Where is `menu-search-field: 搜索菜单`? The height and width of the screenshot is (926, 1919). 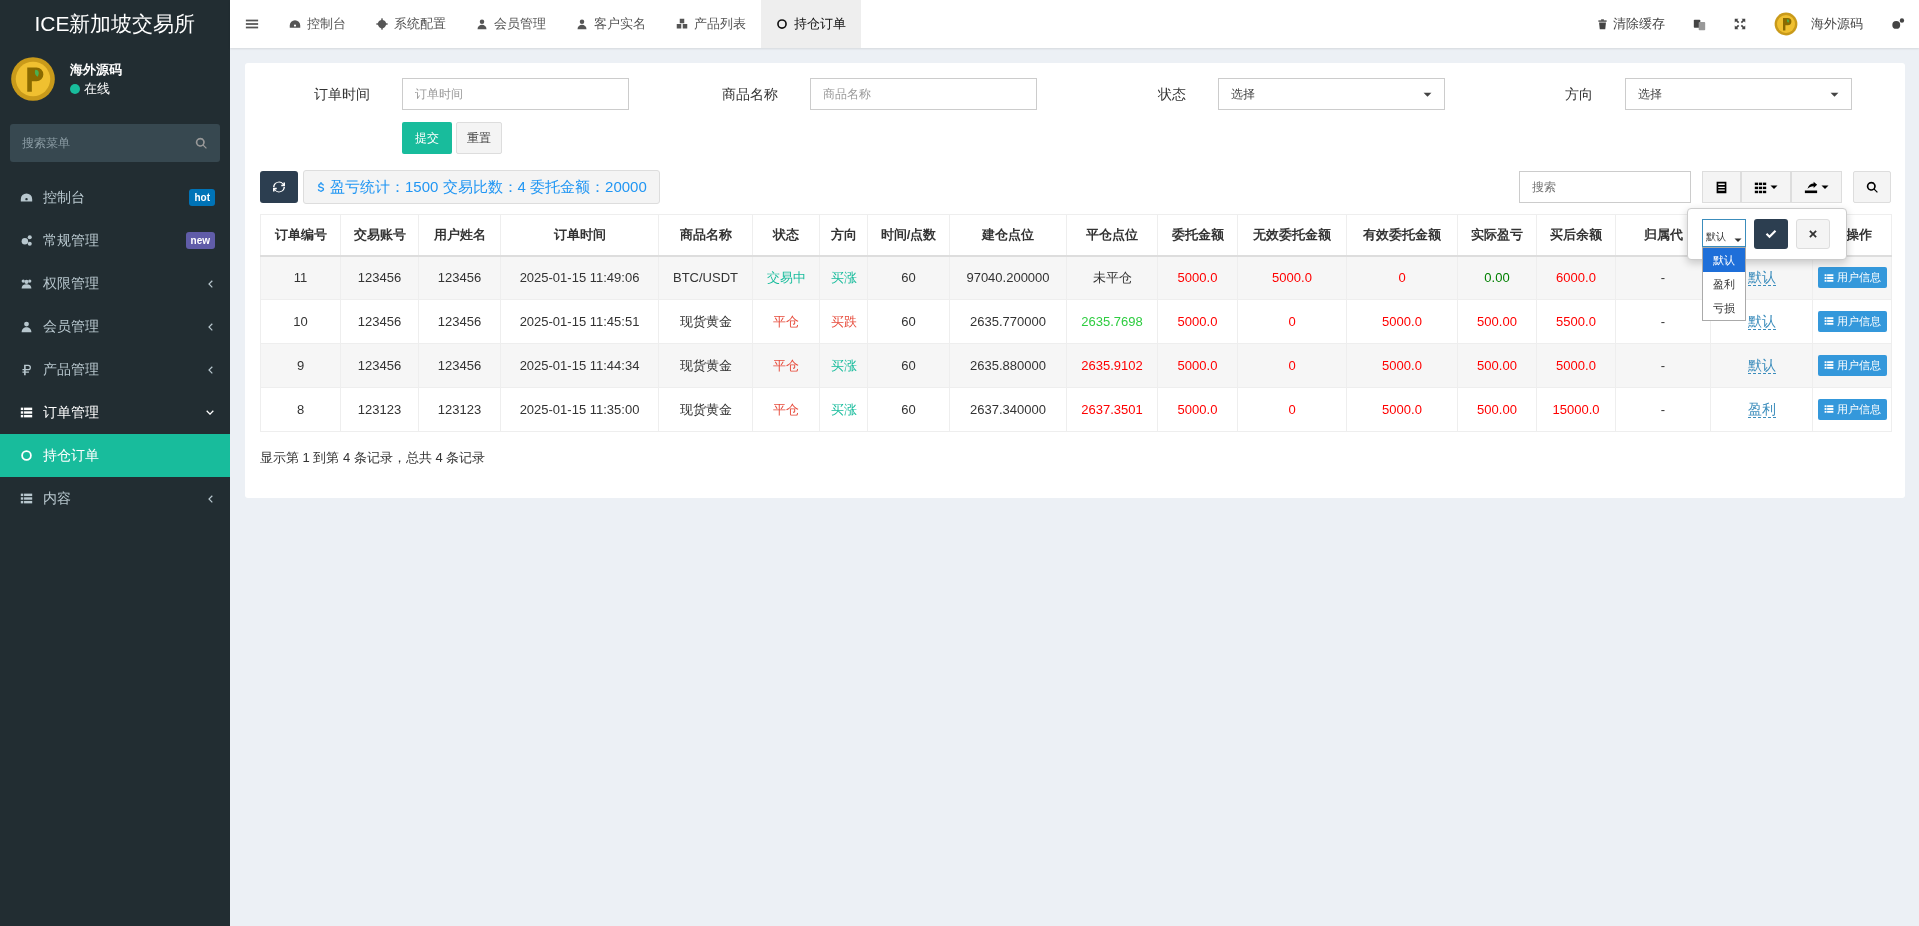
menu-search-field: 搜索菜单 is located at coordinates (115, 143).